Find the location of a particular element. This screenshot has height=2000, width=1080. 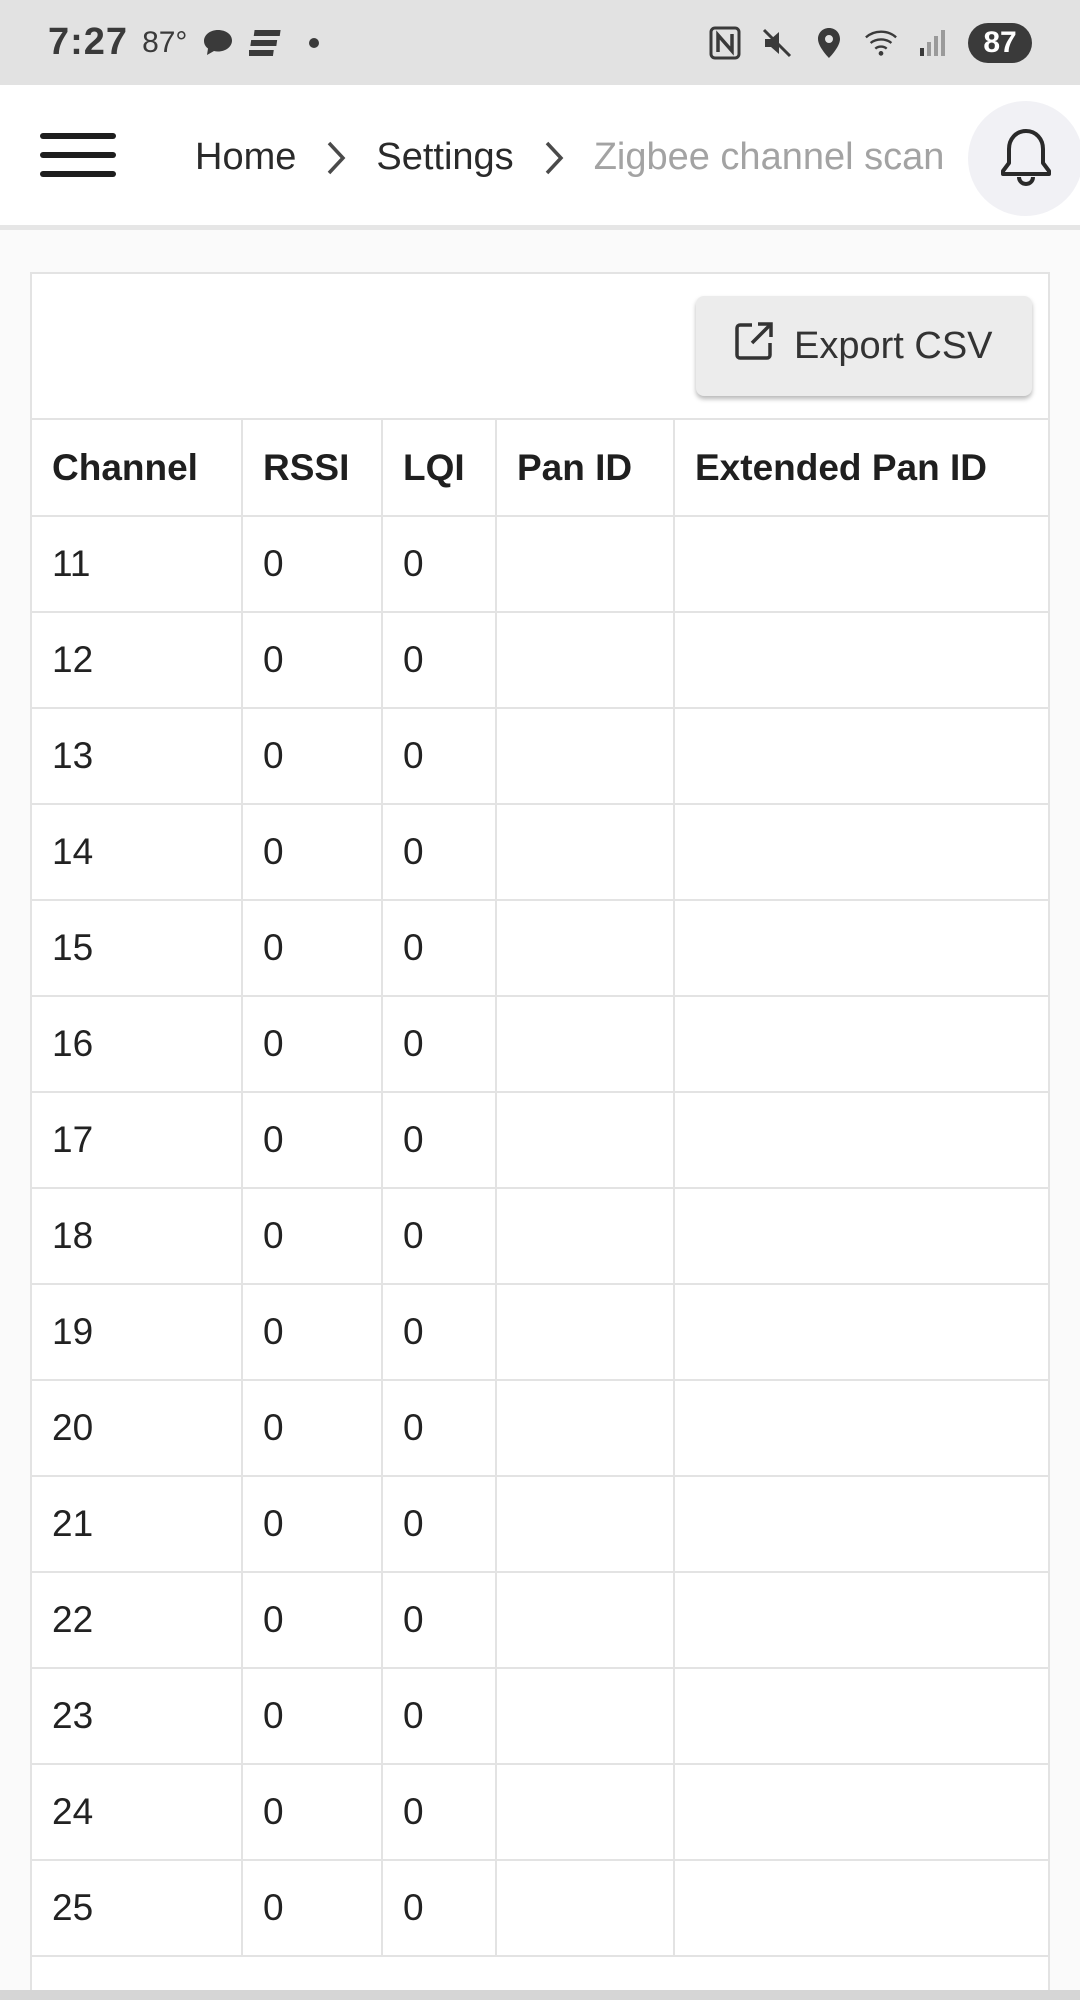

app-notification-icon is located at coordinates (266, 43).